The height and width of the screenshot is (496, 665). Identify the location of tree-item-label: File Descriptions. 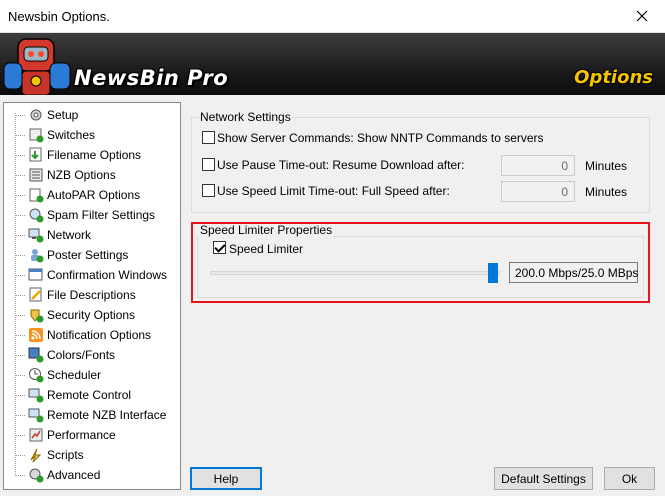
(91, 295).